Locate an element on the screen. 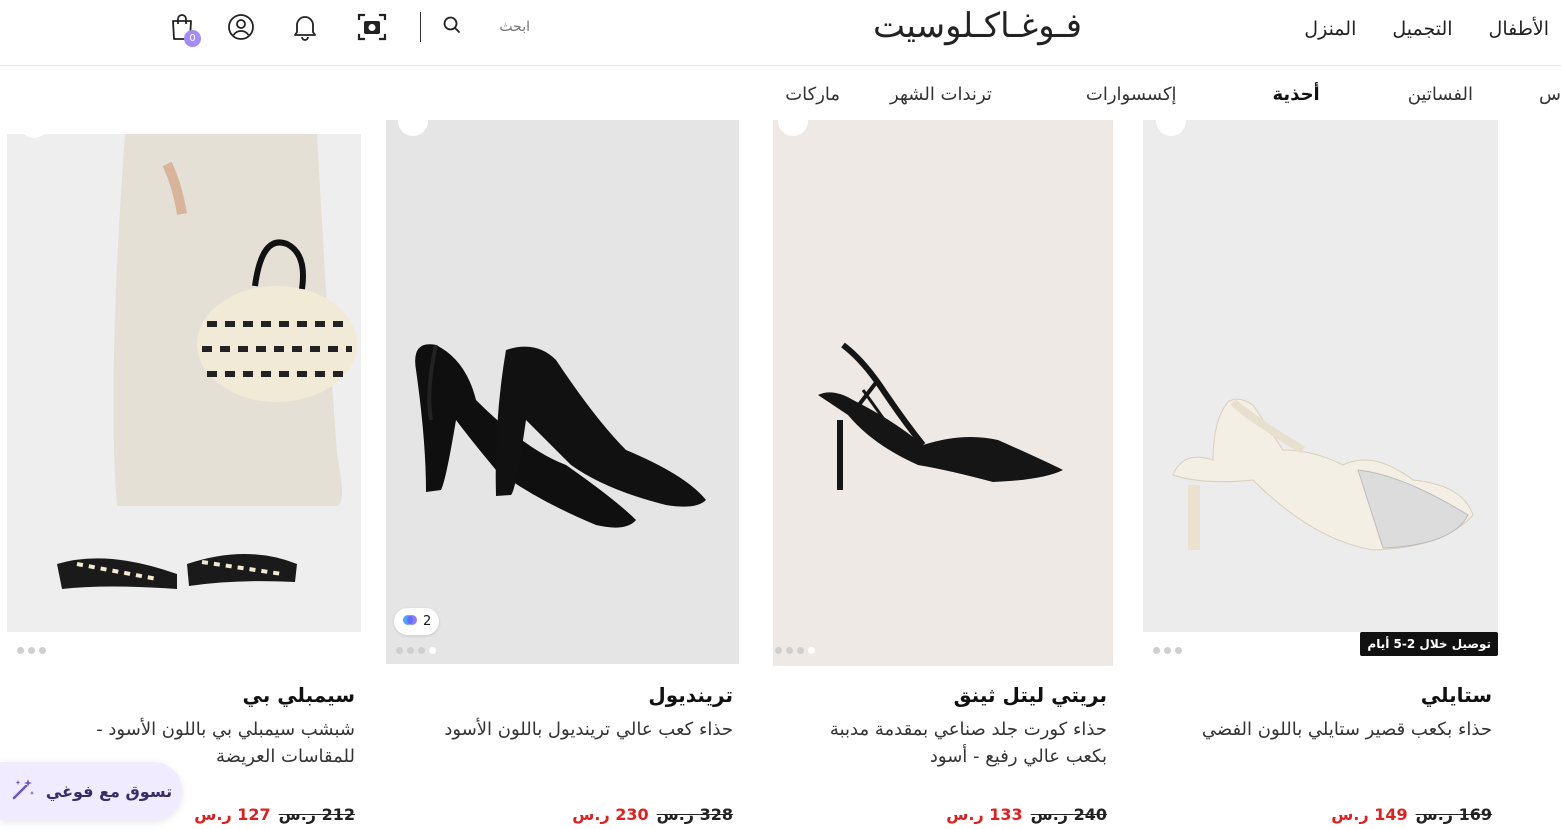 Image resolution: width=1561 pixels, height=829 pixels. original-price: 328 ر.س is located at coordinates (694, 814).